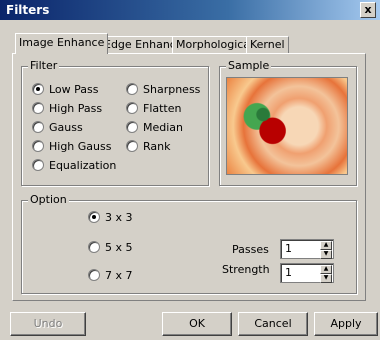  What do you see at coordinates (368, 10) in the screenshot?
I see `close-button: x` at bounding box center [368, 10].